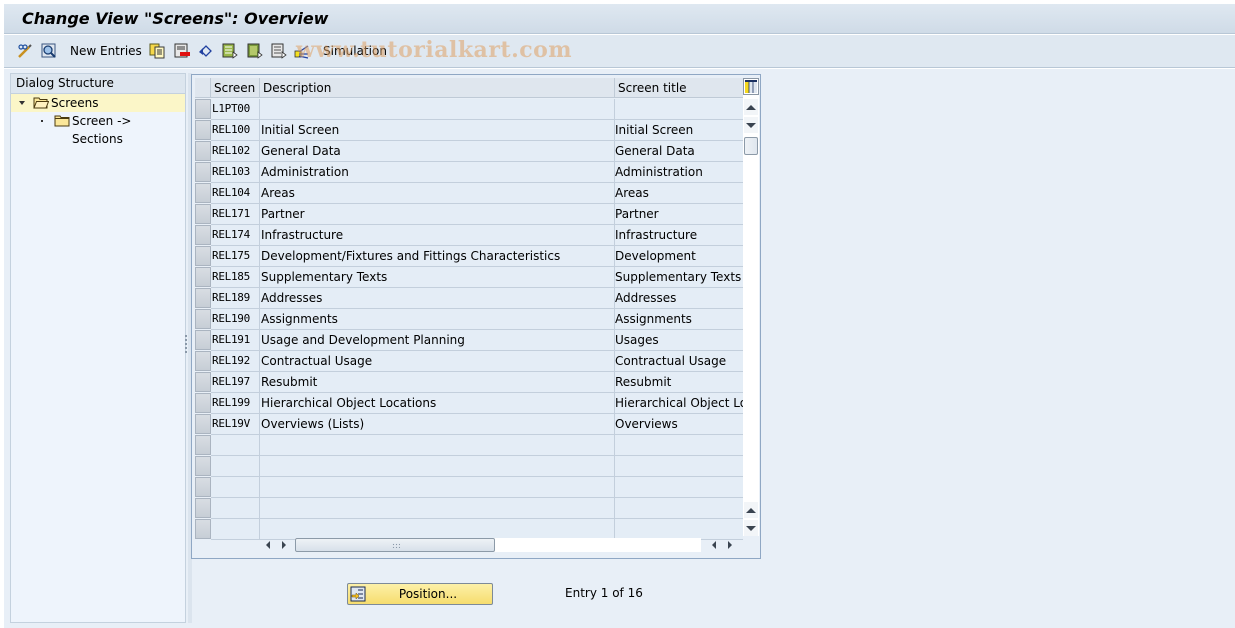 This screenshot has height=628, width=1235. I want to click on scroll-up-button, so click(751, 107).